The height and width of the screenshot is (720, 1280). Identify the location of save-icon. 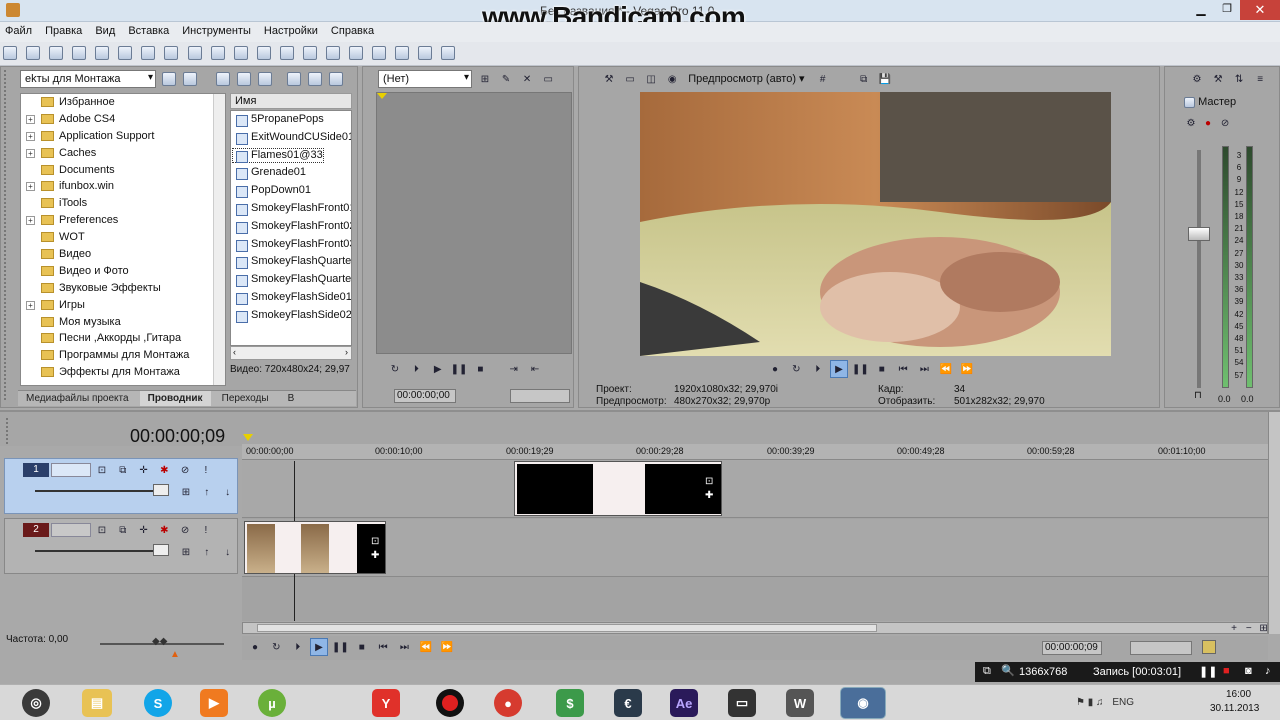
(56, 53).